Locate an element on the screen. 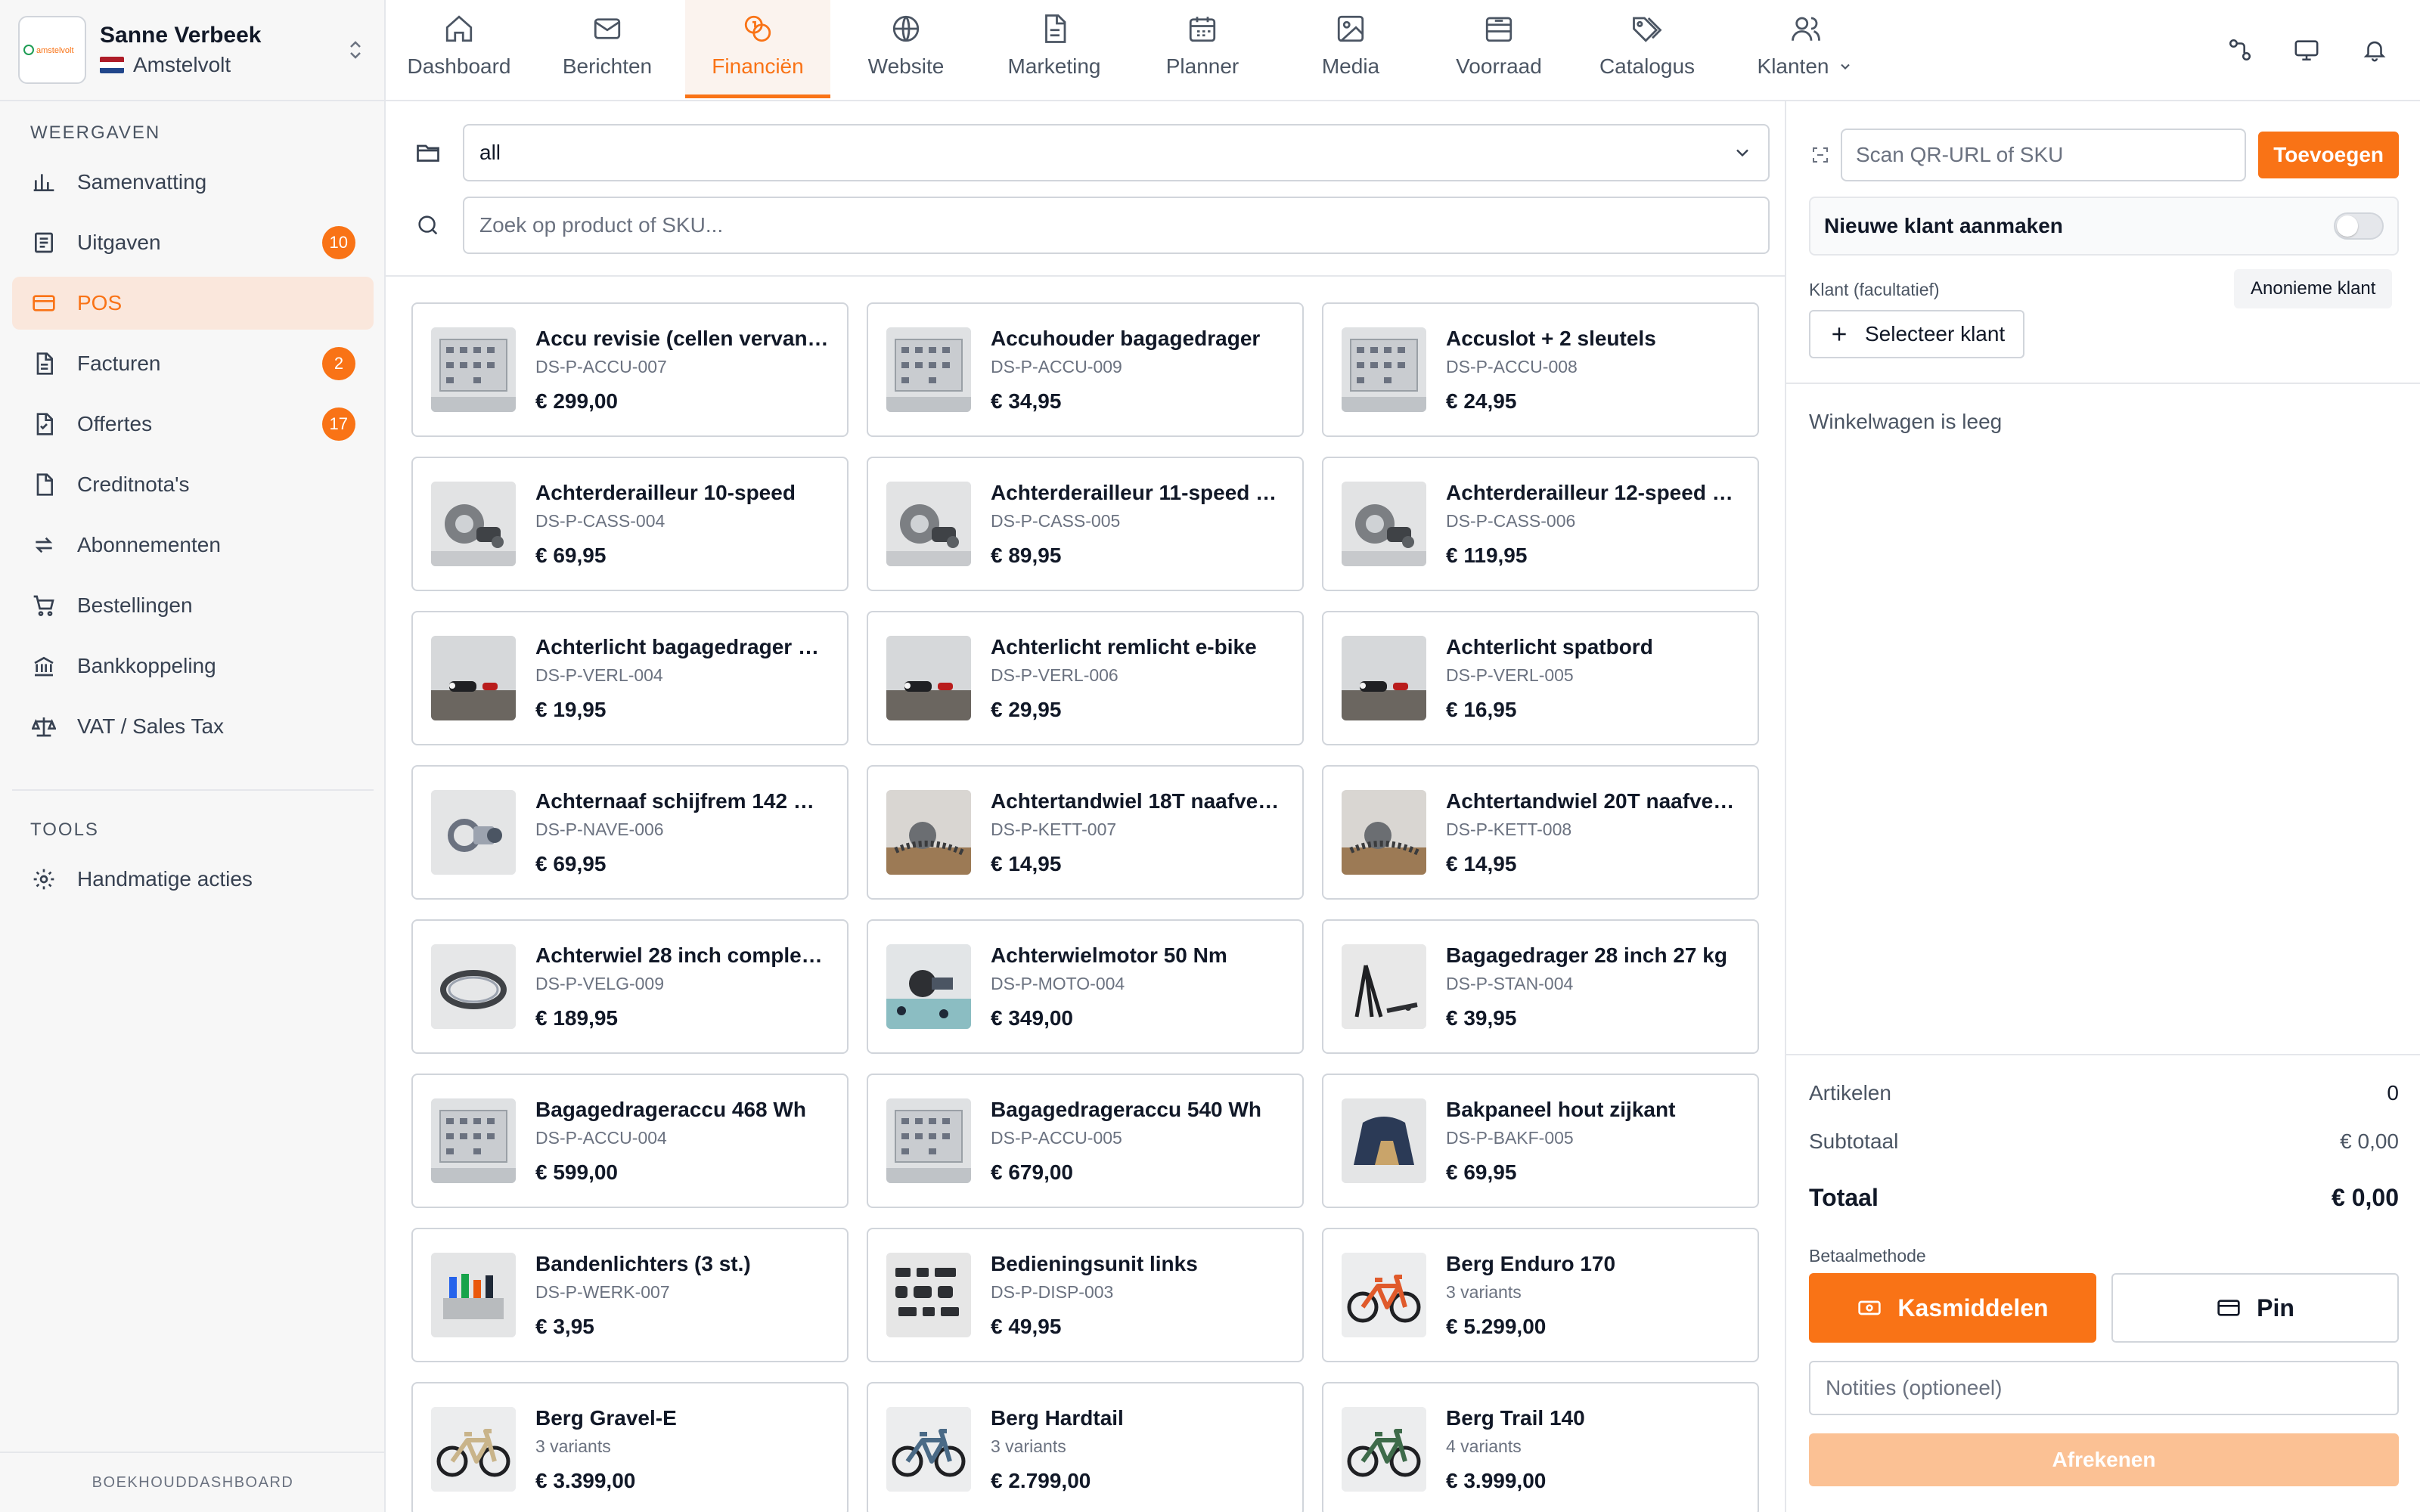 This screenshot has height=1512, width=2420. sidebar-footer-label: BOEKHOUDDASHBOARD is located at coordinates (193, 1482).